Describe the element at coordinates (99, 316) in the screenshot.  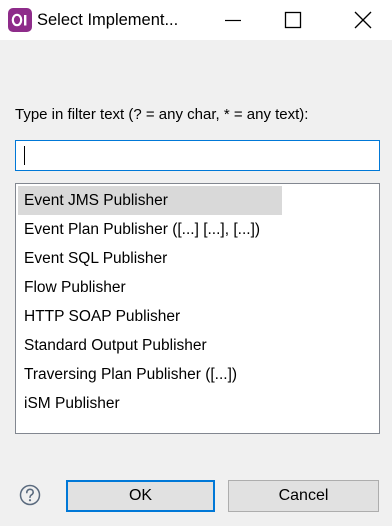
I see `list-item: HTTP SOAP Publisher` at that location.